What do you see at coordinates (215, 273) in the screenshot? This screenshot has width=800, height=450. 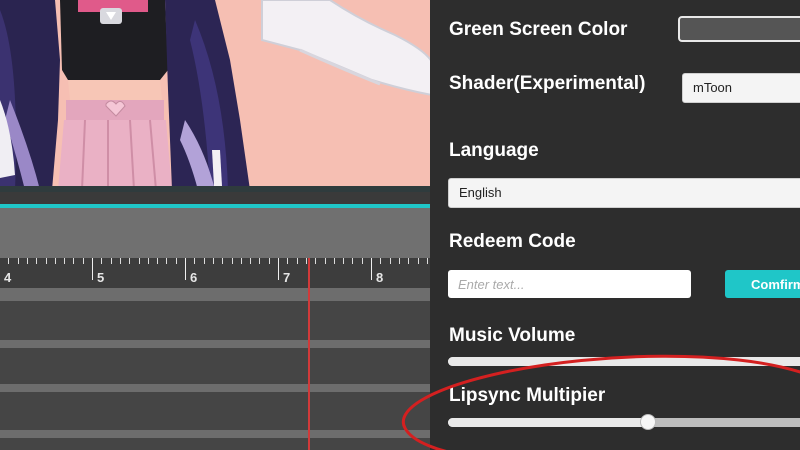 I see `timeline-ruler: 4 5 6 7 8` at bounding box center [215, 273].